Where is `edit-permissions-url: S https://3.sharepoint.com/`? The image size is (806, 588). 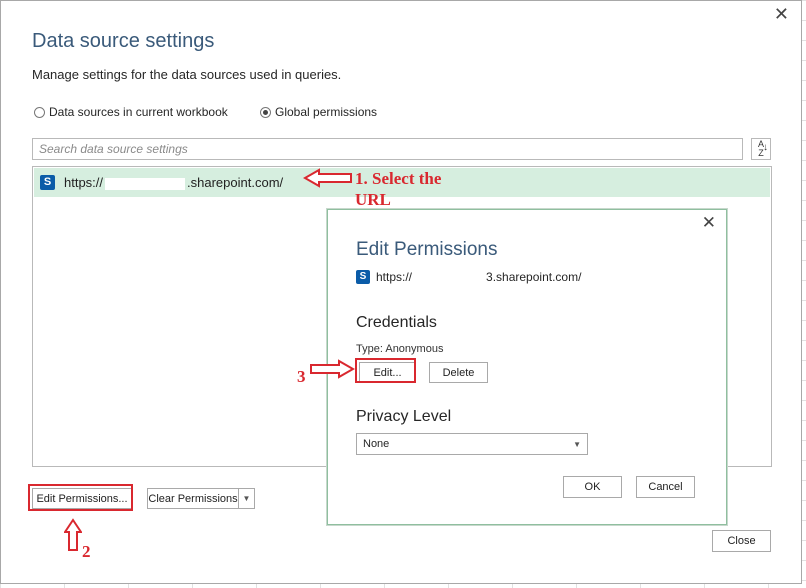 edit-permissions-url: S https://3.sharepoint.com/ is located at coordinates (468, 277).